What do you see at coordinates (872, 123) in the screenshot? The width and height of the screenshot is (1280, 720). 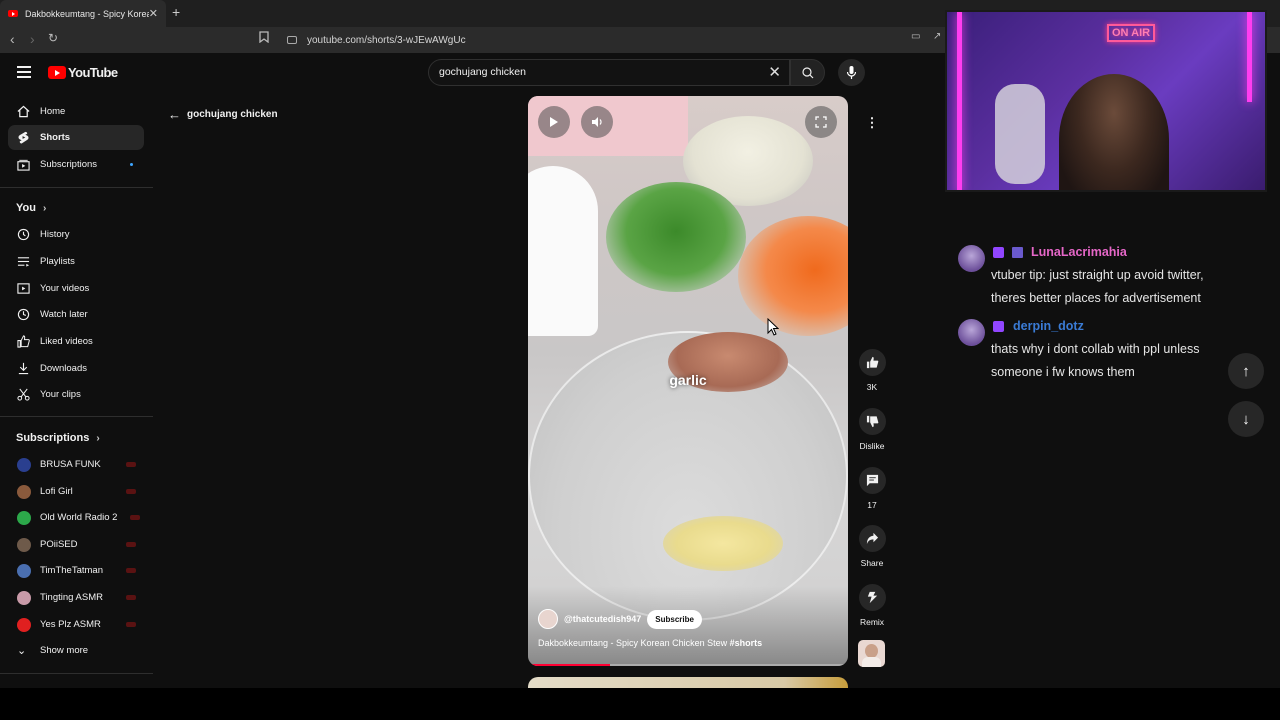 I see `more-options-icon: ⋮` at bounding box center [872, 123].